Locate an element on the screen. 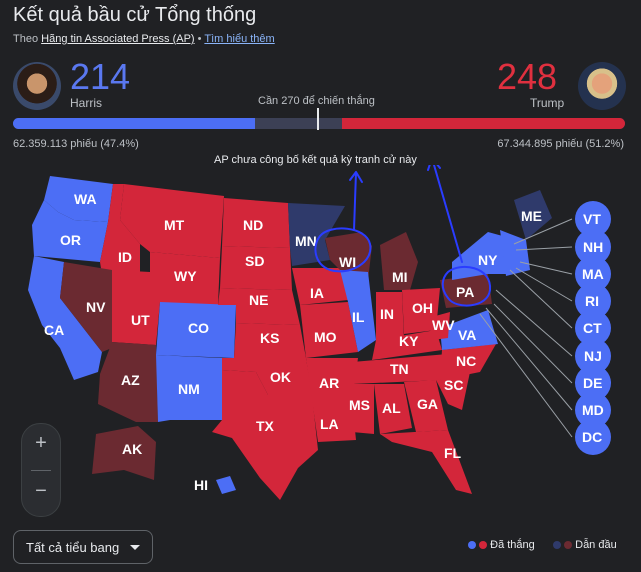 The height and width of the screenshot is (572, 641). state-filter-dropdown: Tất cả tiểu bang is located at coordinates (83, 547).